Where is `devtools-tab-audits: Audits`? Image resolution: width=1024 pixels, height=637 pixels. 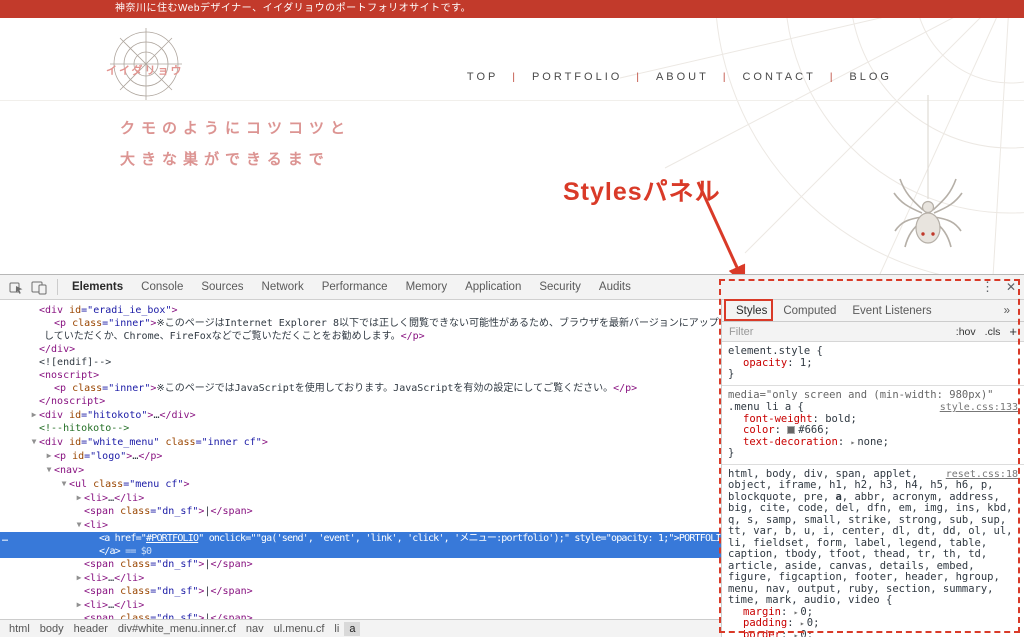 devtools-tab-audits: Audits is located at coordinates (615, 287).